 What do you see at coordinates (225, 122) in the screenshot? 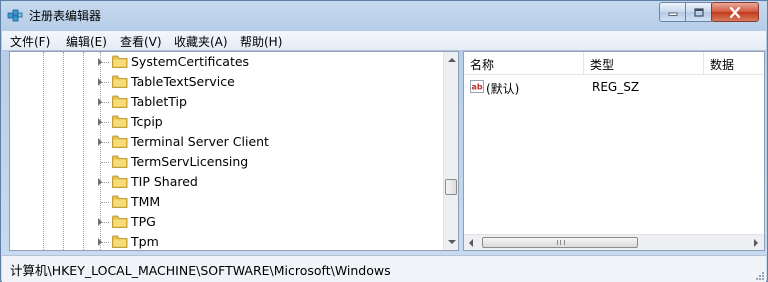
I see `tree-item: Tcpip` at bounding box center [225, 122].